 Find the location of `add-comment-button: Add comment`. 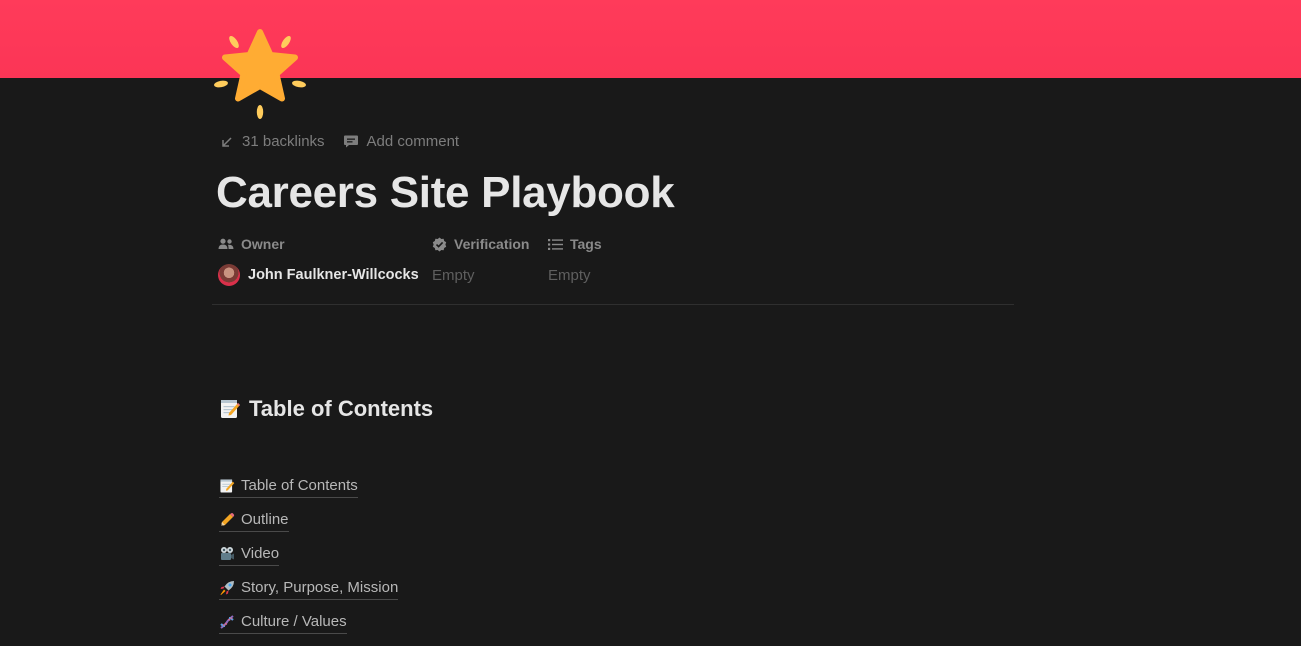

add-comment-button: Add comment is located at coordinates (401, 141).